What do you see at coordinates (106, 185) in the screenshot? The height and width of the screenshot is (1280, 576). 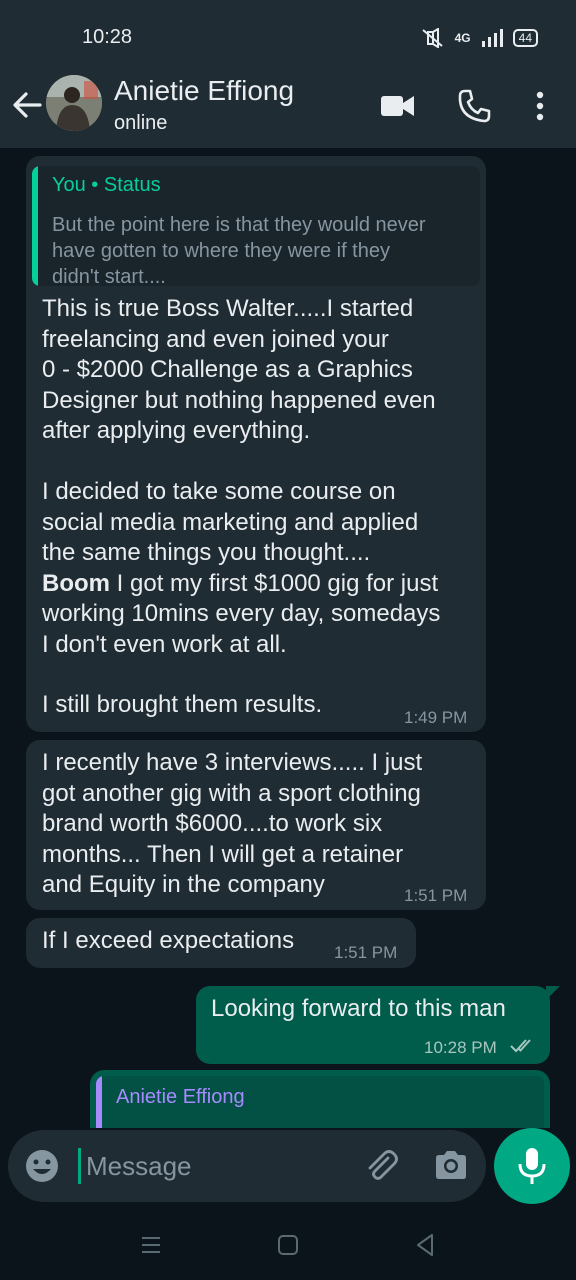 I see `quote-title: You • Status` at bounding box center [106, 185].